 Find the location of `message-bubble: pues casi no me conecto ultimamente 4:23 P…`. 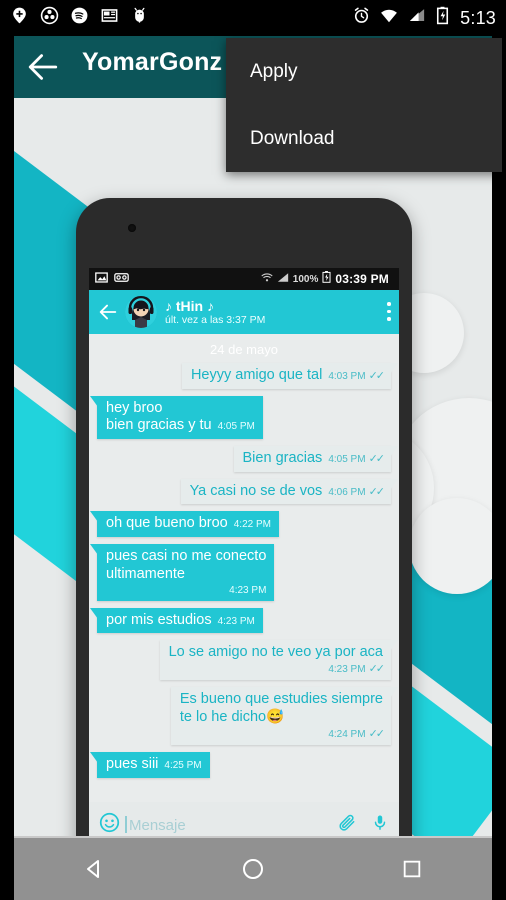

message-bubble: pues casi no me conecto ultimamente 4:23 P… is located at coordinates (182, 572).